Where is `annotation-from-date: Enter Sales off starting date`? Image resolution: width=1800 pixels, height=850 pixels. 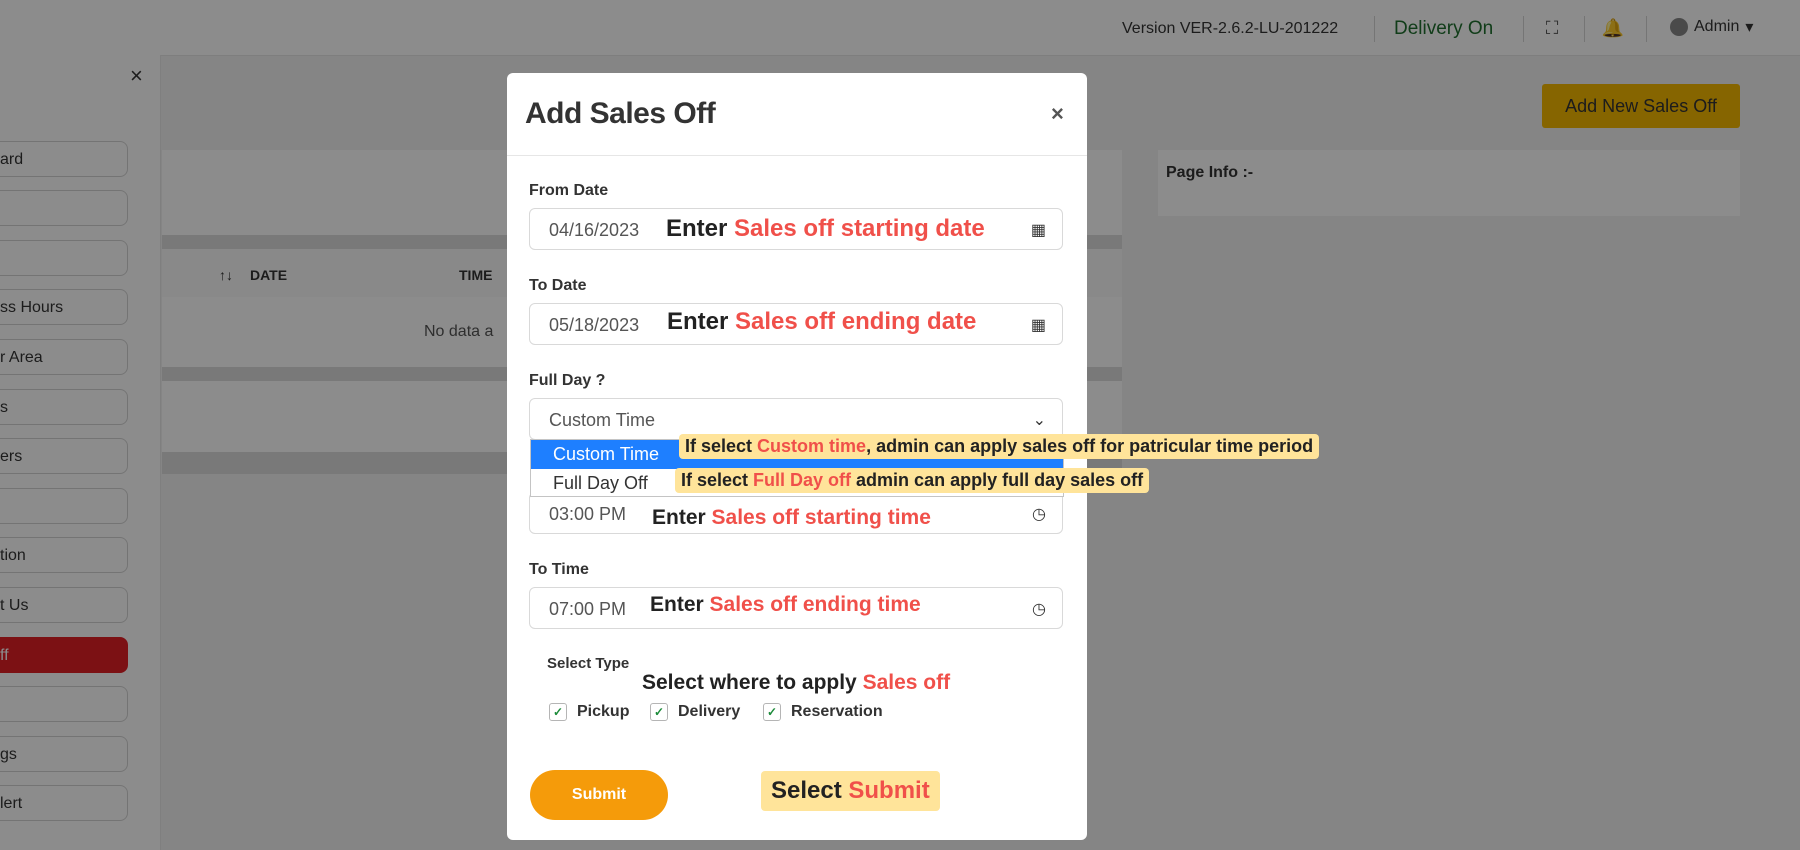 annotation-from-date: Enter Sales off starting date is located at coordinates (825, 228).